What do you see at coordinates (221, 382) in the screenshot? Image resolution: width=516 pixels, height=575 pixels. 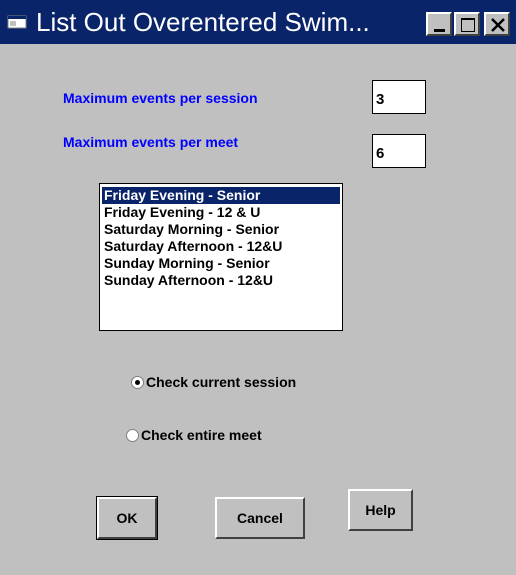 I see `check-current-session-label: Check current session` at bounding box center [221, 382].